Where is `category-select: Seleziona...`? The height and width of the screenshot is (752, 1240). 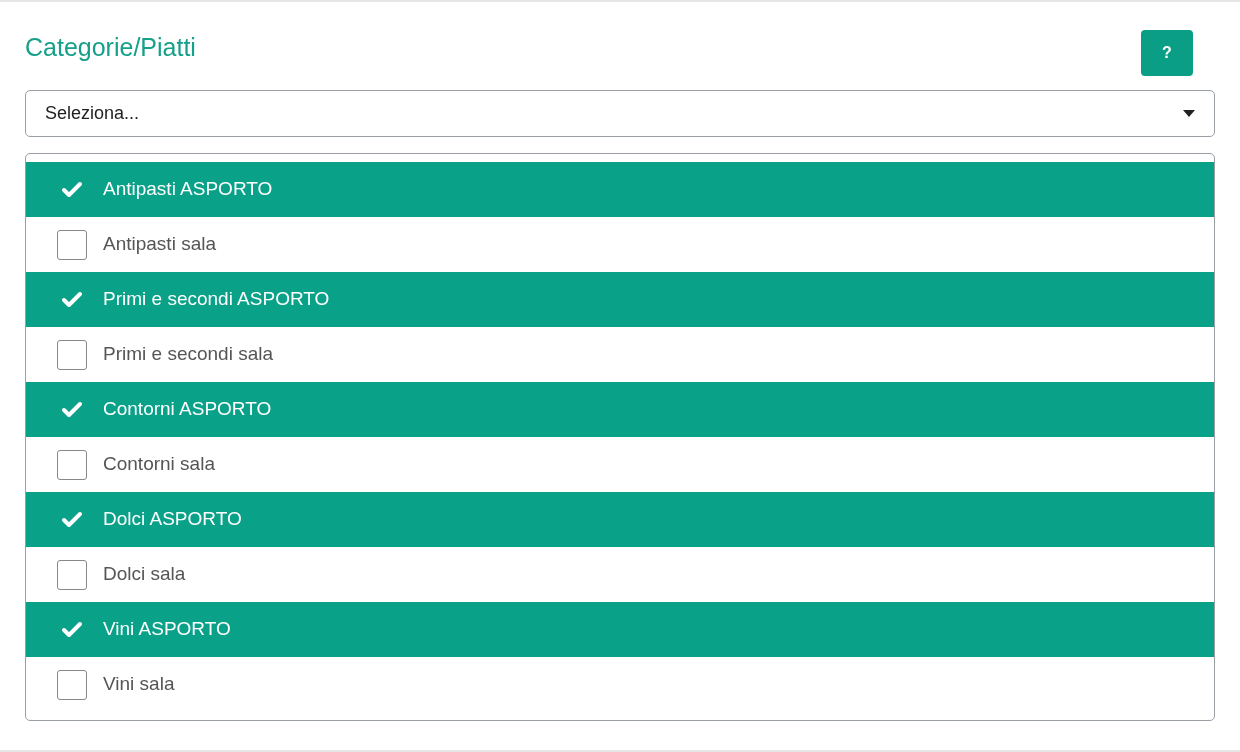
category-select: Seleziona... is located at coordinates (620, 113).